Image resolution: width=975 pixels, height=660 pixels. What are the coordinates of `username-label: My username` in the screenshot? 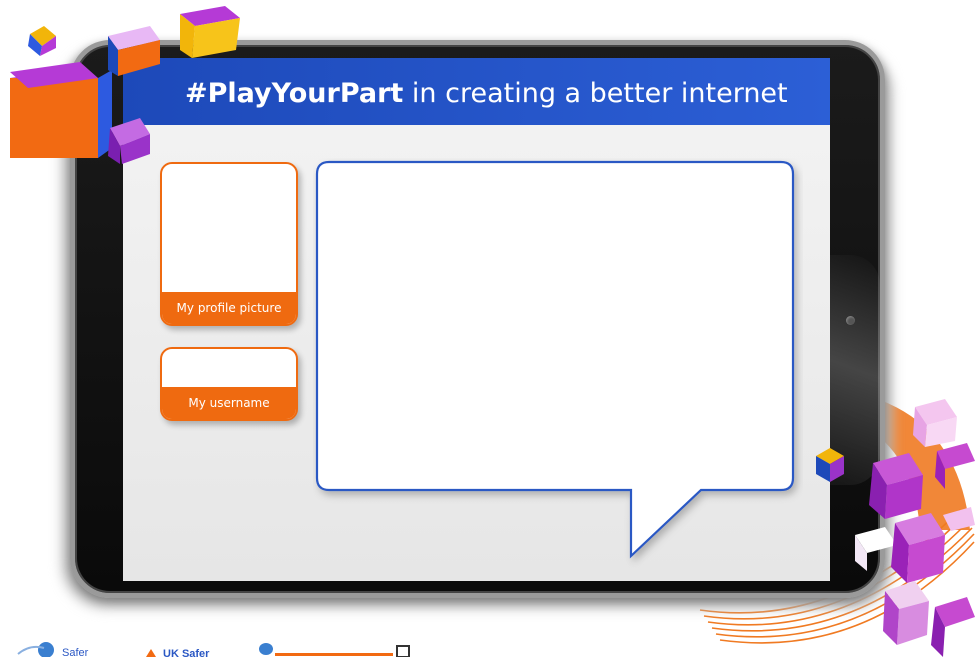 It's located at (229, 403).